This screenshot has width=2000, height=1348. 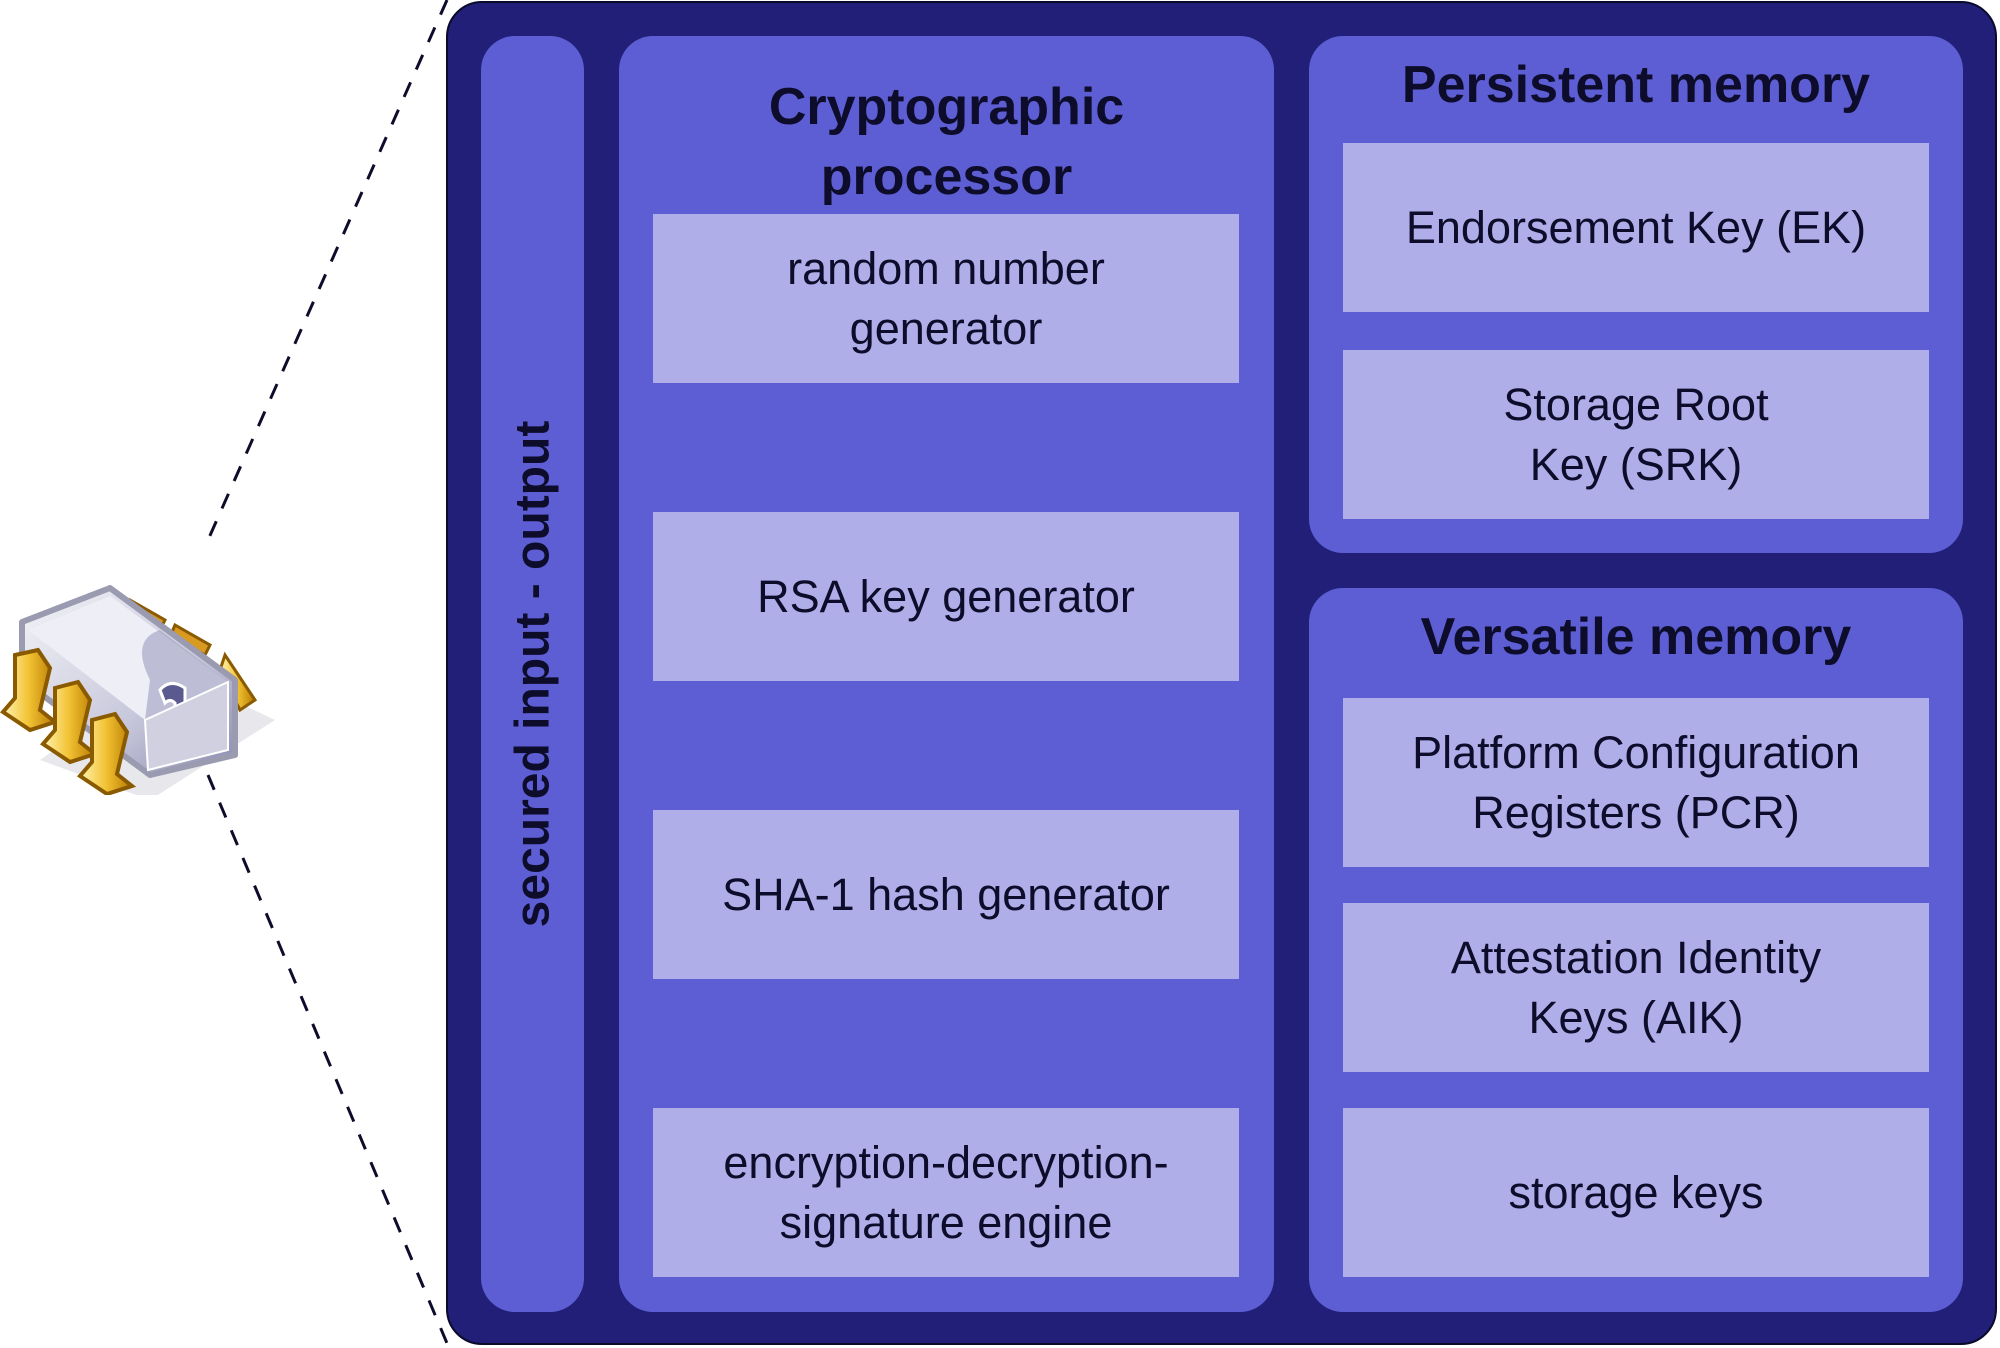 What do you see at coordinates (1636, 434) in the screenshot?
I see `storage-root-key-box: Storage Root Key (SRK)` at bounding box center [1636, 434].